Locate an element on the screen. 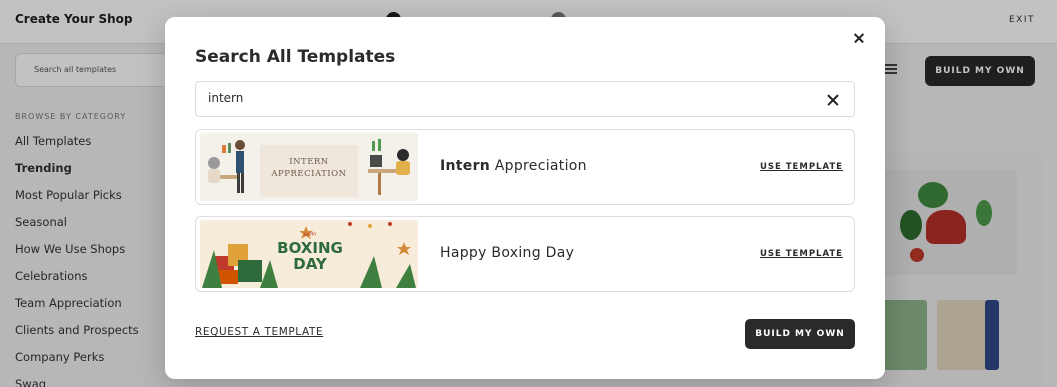  template-search-field is located at coordinates (508, 98).